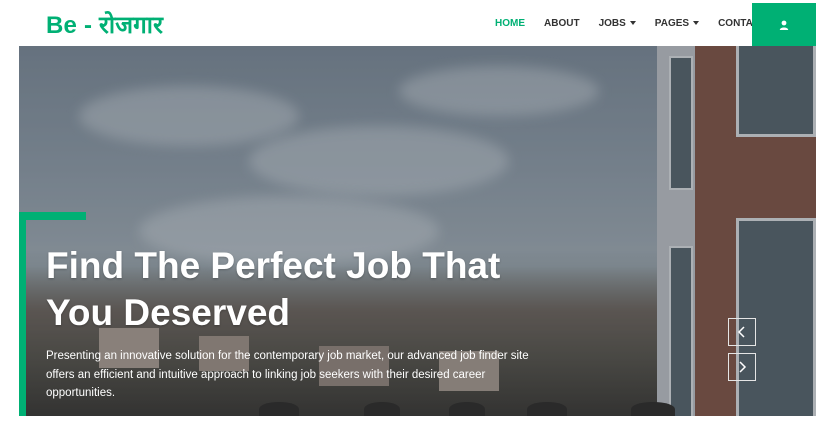 The width and height of the screenshot is (836, 426). Describe the element at coordinates (168, 312) in the screenshot. I see `hero-headline-line2: You Deserved` at that location.